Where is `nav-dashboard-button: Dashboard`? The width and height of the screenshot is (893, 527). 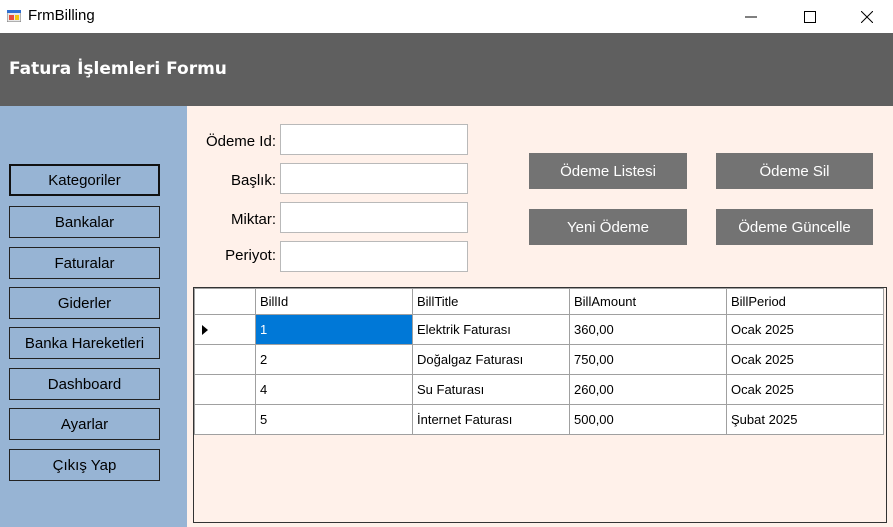 nav-dashboard-button: Dashboard is located at coordinates (84, 384).